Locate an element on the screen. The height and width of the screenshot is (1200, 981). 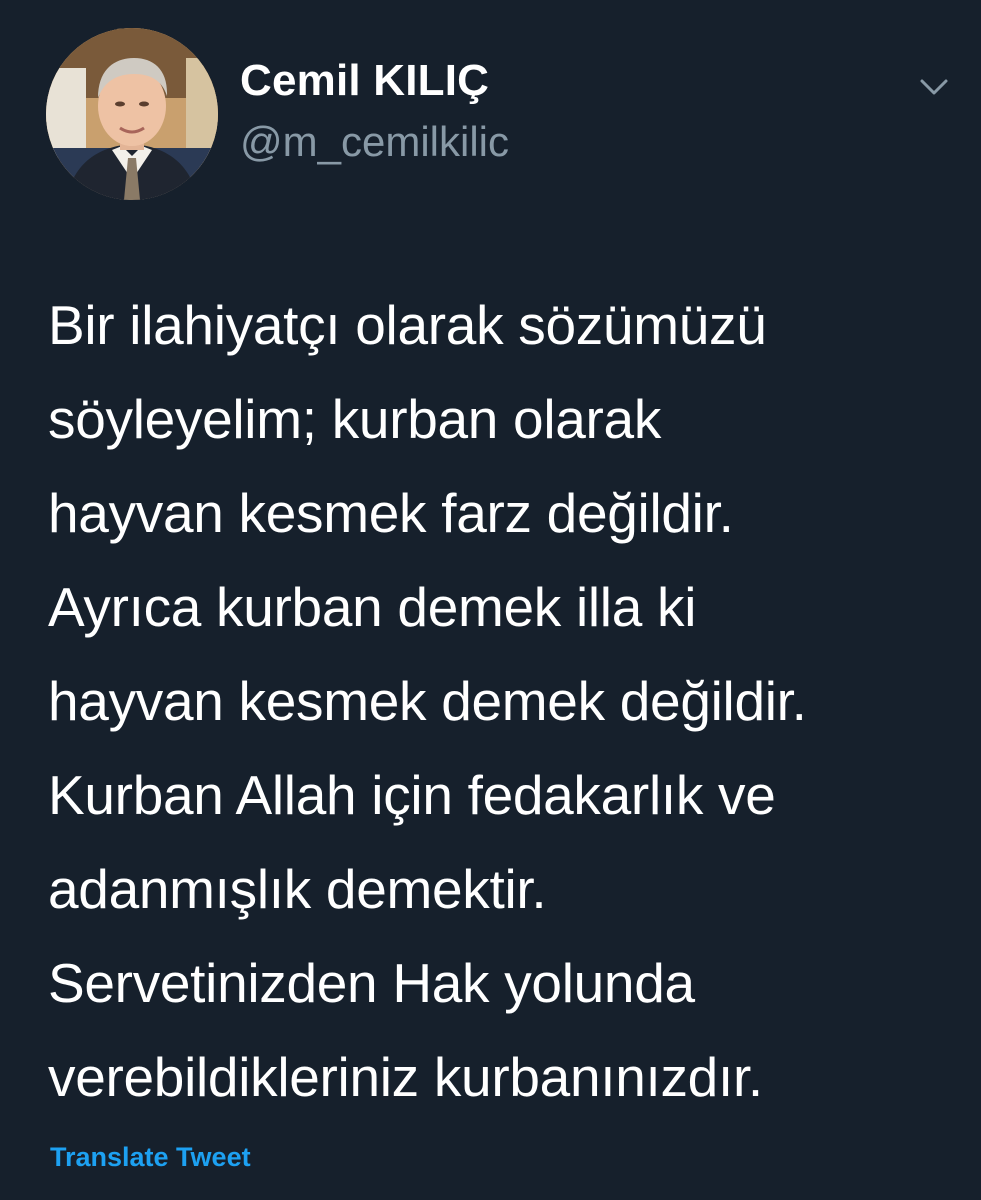
avatar is located at coordinates (132, 114).